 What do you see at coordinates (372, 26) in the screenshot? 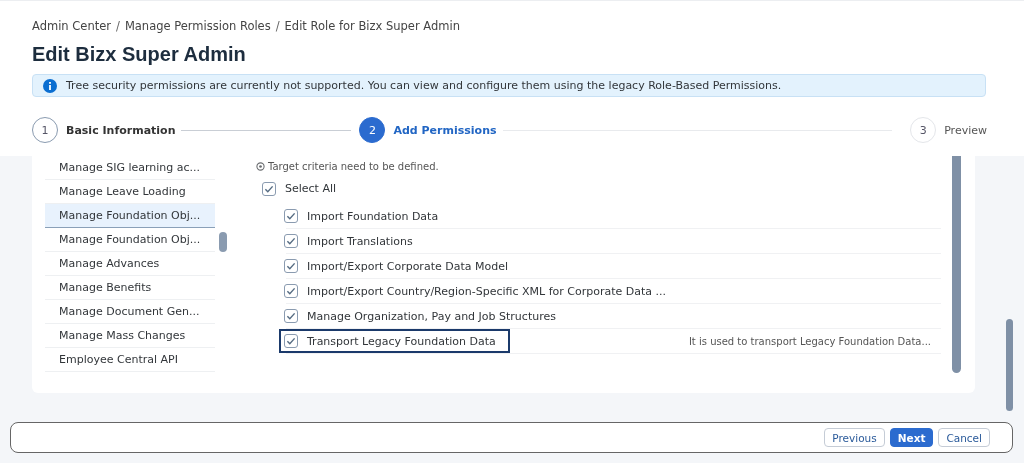
I see `breadcrumb-current: Edit Role for Bizx Super Admin` at bounding box center [372, 26].